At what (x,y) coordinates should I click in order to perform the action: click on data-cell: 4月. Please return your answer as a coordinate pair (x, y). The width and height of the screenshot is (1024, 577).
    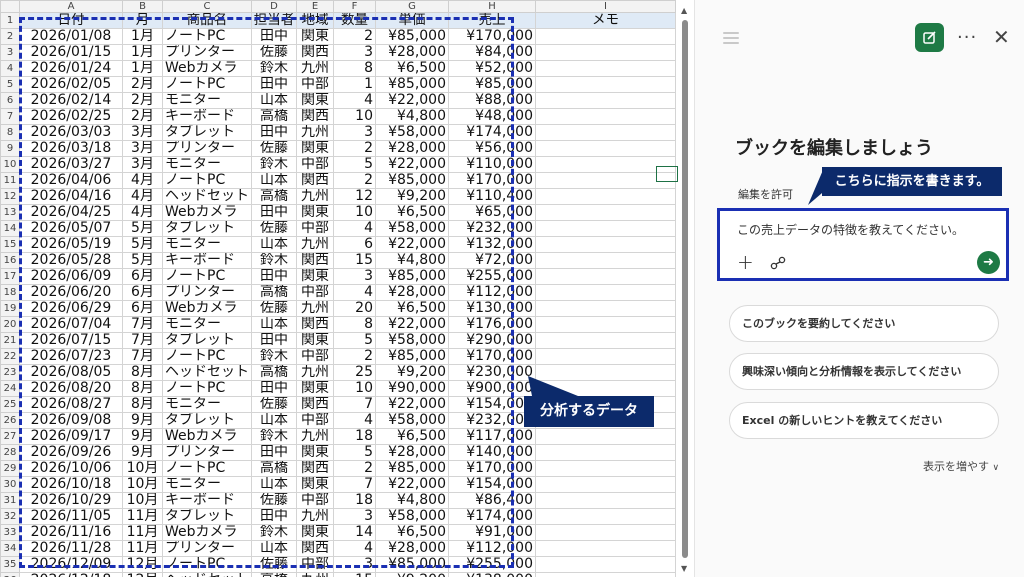
    Looking at the image, I should click on (142, 212).